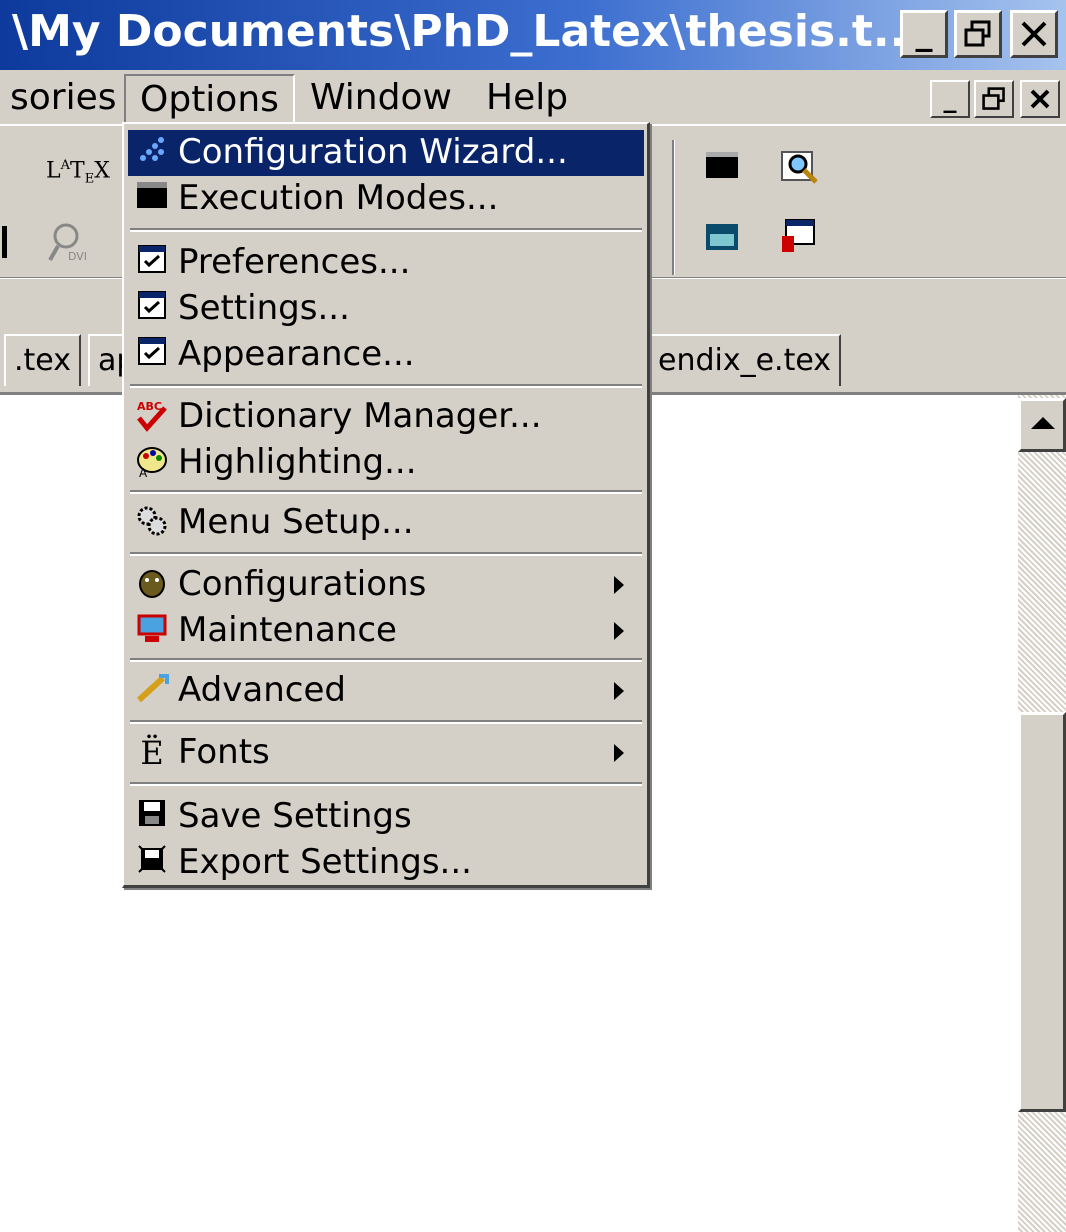 Image resolution: width=1066 pixels, height=1232 pixels. What do you see at coordinates (800, 169) in the screenshot?
I see `search-icon` at bounding box center [800, 169].